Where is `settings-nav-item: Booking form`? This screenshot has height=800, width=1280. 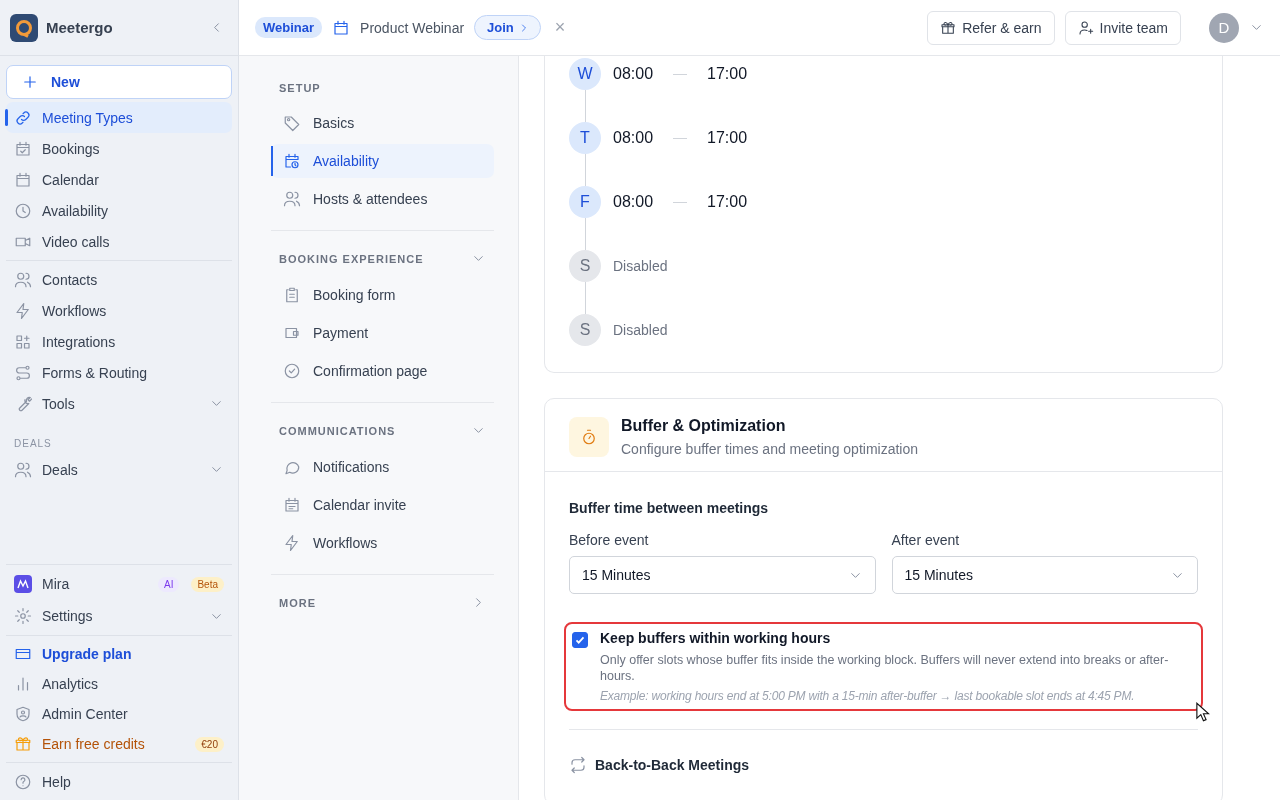 settings-nav-item: Booking form is located at coordinates (382, 295).